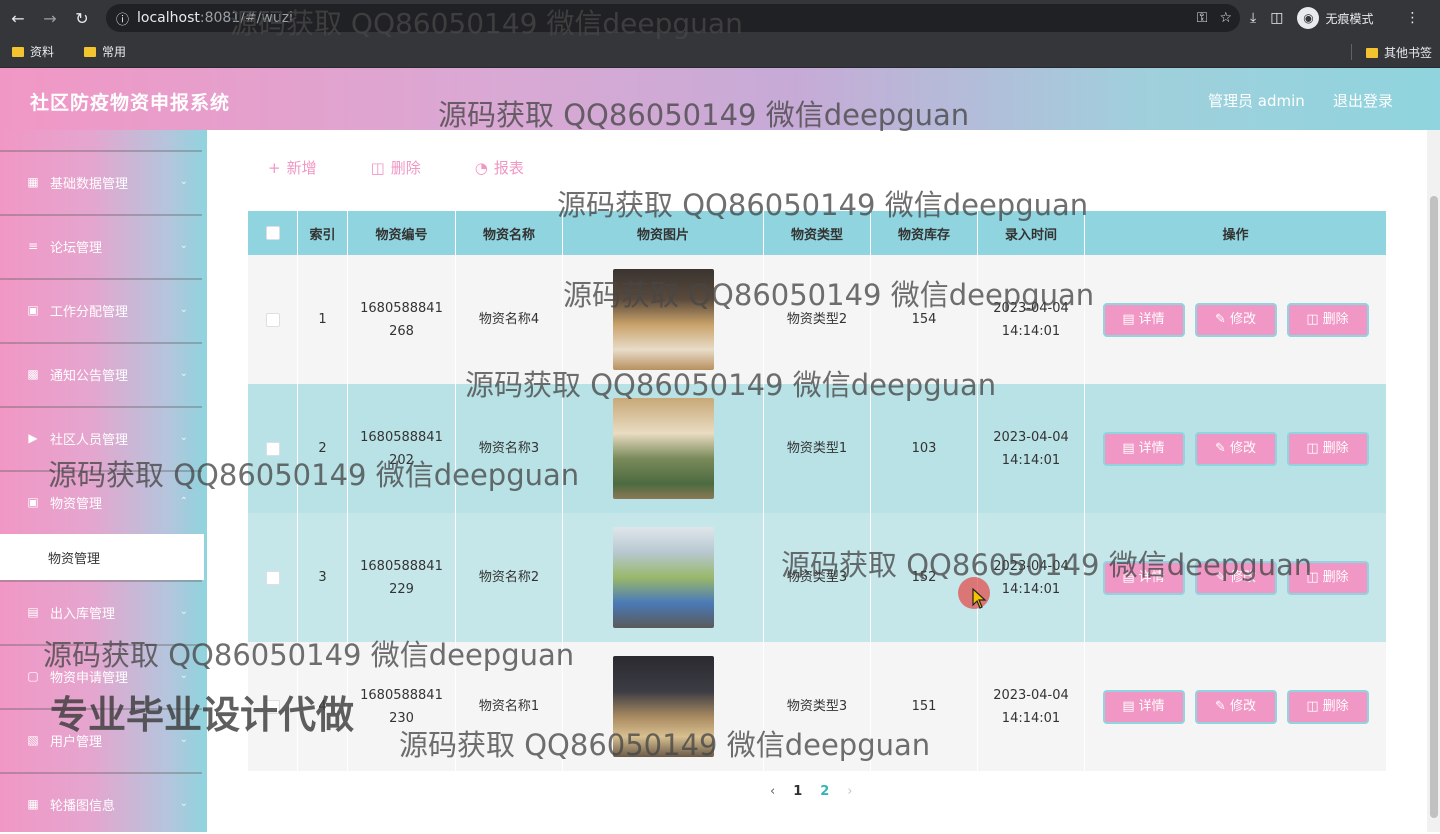 The width and height of the screenshot is (1440, 834). What do you see at coordinates (402, 233) in the screenshot?
I see `col-code: 物资编号` at bounding box center [402, 233].